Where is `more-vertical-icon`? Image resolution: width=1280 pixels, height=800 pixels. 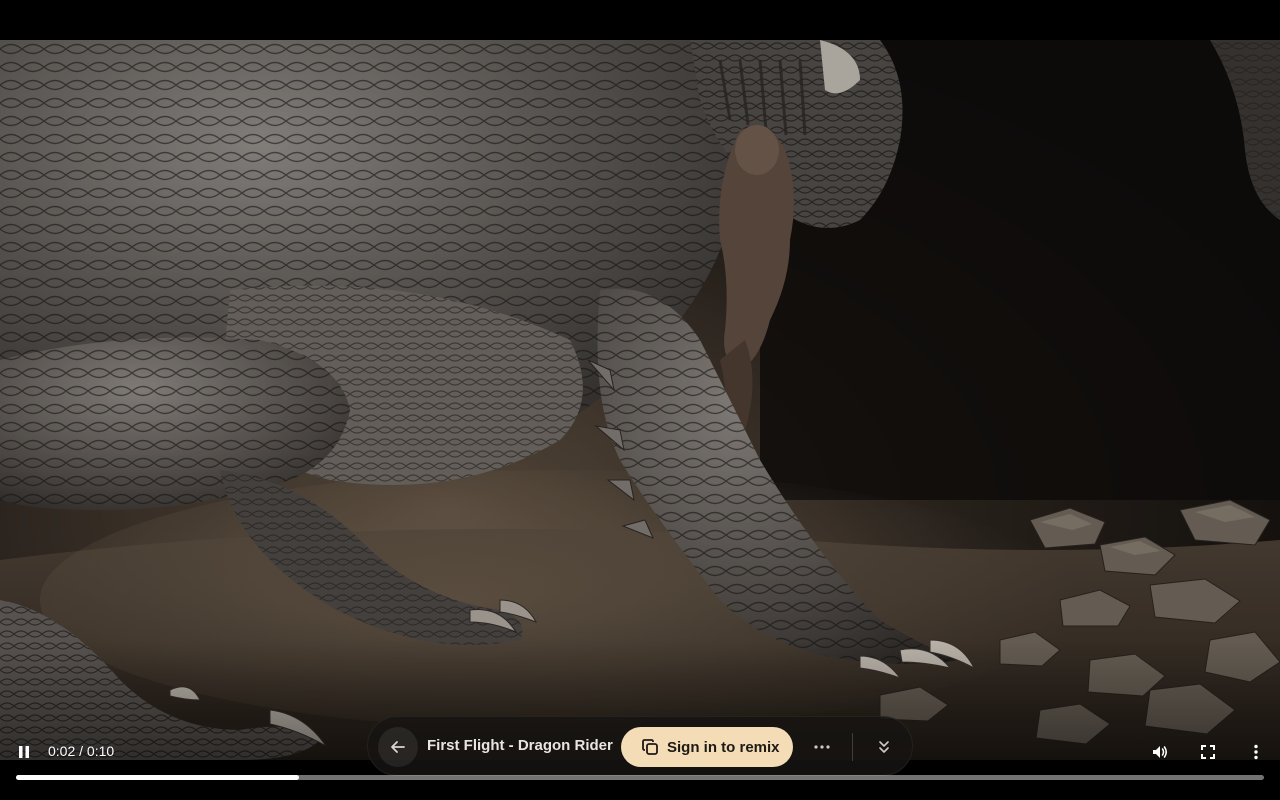
more-vertical-icon is located at coordinates (1256, 752).